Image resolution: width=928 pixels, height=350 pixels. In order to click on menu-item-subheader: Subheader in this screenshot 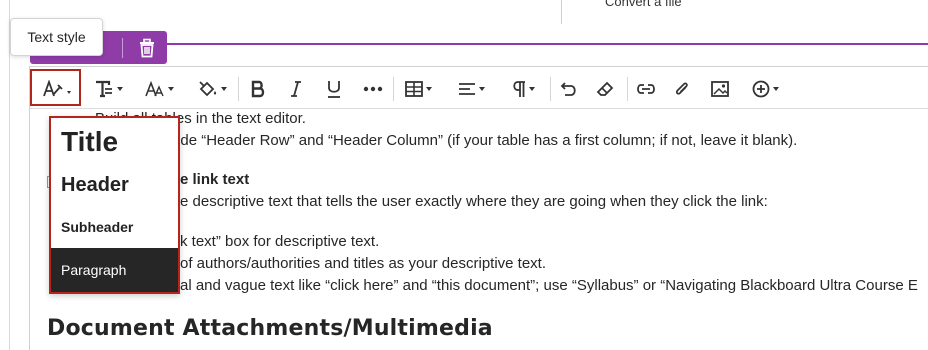, I will do `click(114, 227)`.